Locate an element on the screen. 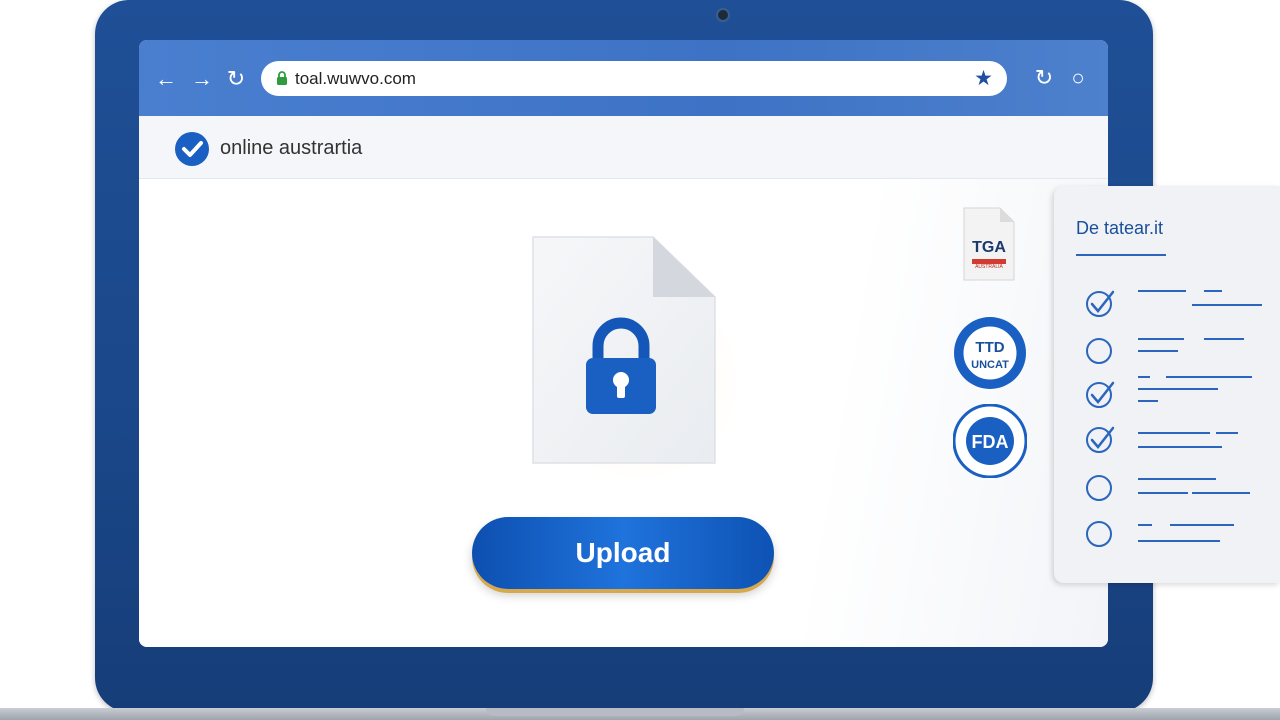 Image resolution: width=1280 pixels, height=720 pixels. seal-fda-label: FDA is located at coordinates (990, 442).